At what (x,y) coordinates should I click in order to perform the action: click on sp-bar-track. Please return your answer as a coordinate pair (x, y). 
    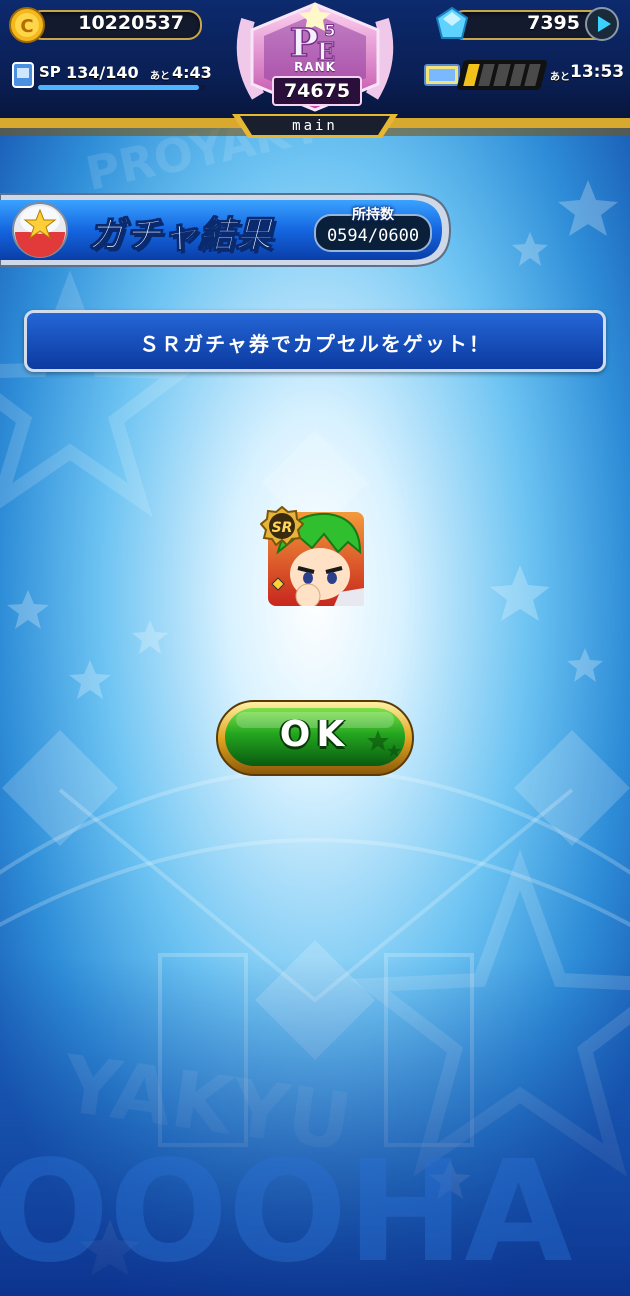
    Looking at the image, I should click on (122, 87).